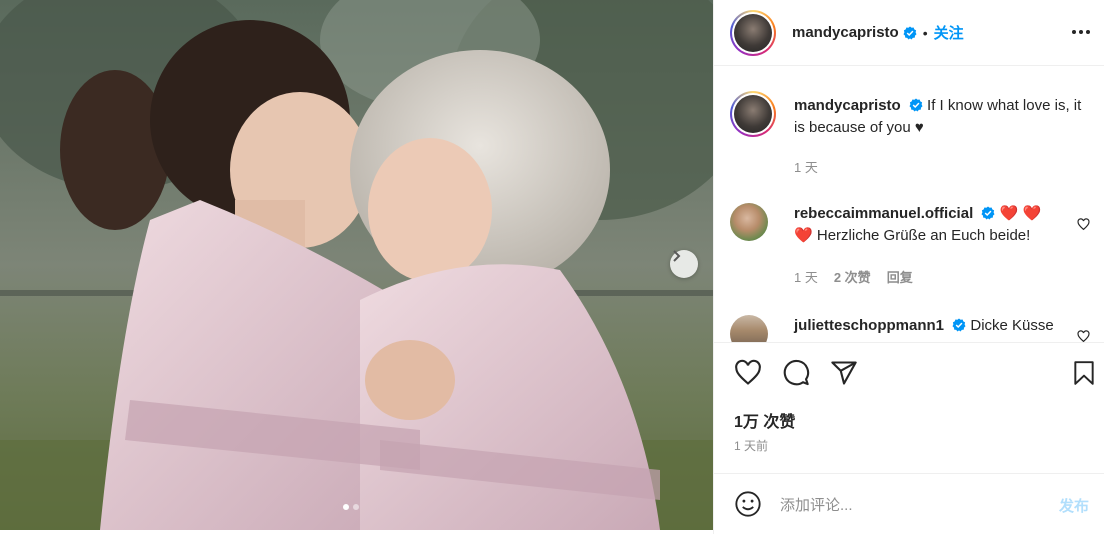 The width and height of the screenshot is (1104, 534). Describe the element at coordinates (845, 32) in the screenshot. I see `author-username: mandycapristo` at that location.